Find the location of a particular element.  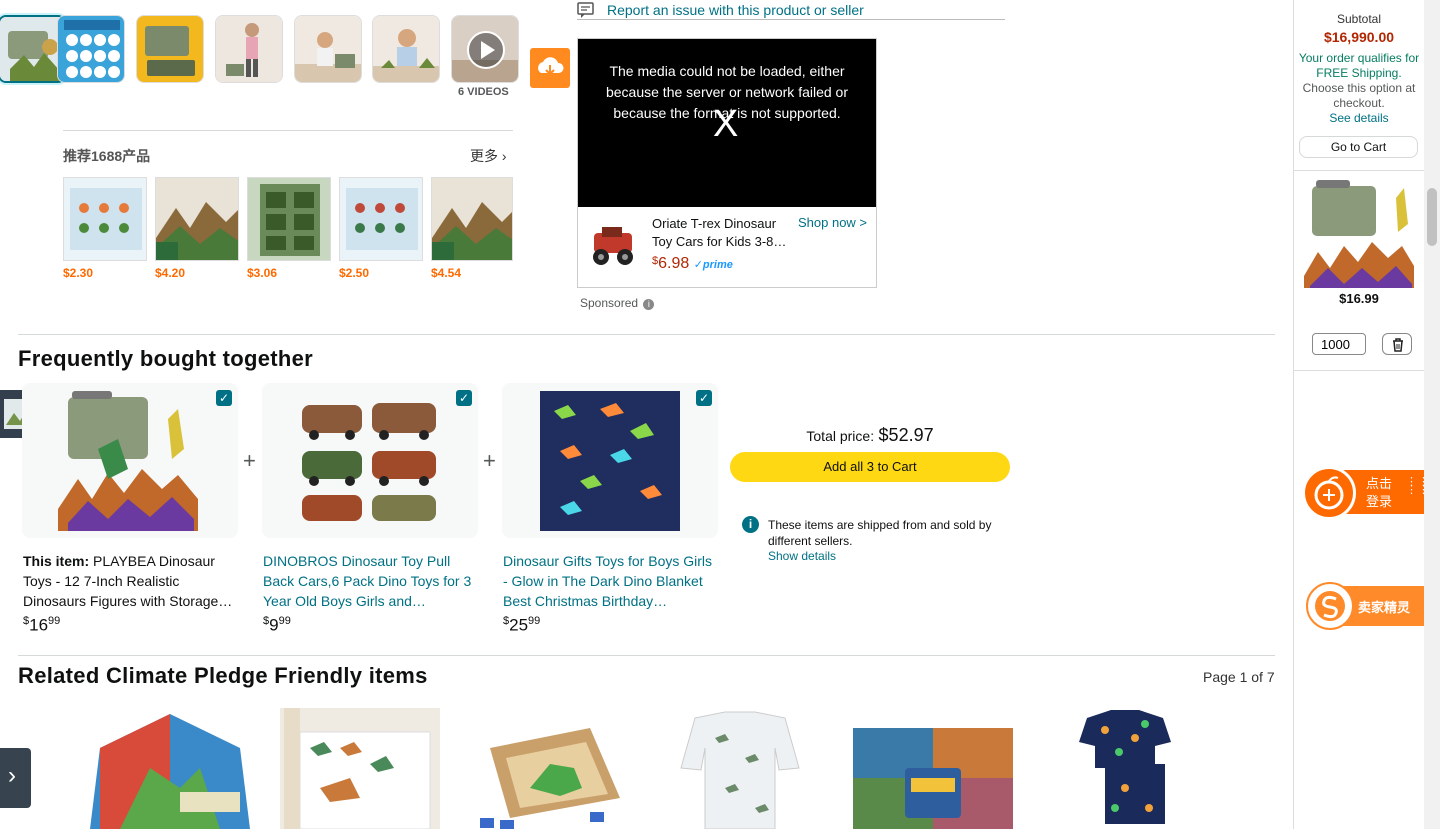

close-icon: X is located at coordinates (725, 124).